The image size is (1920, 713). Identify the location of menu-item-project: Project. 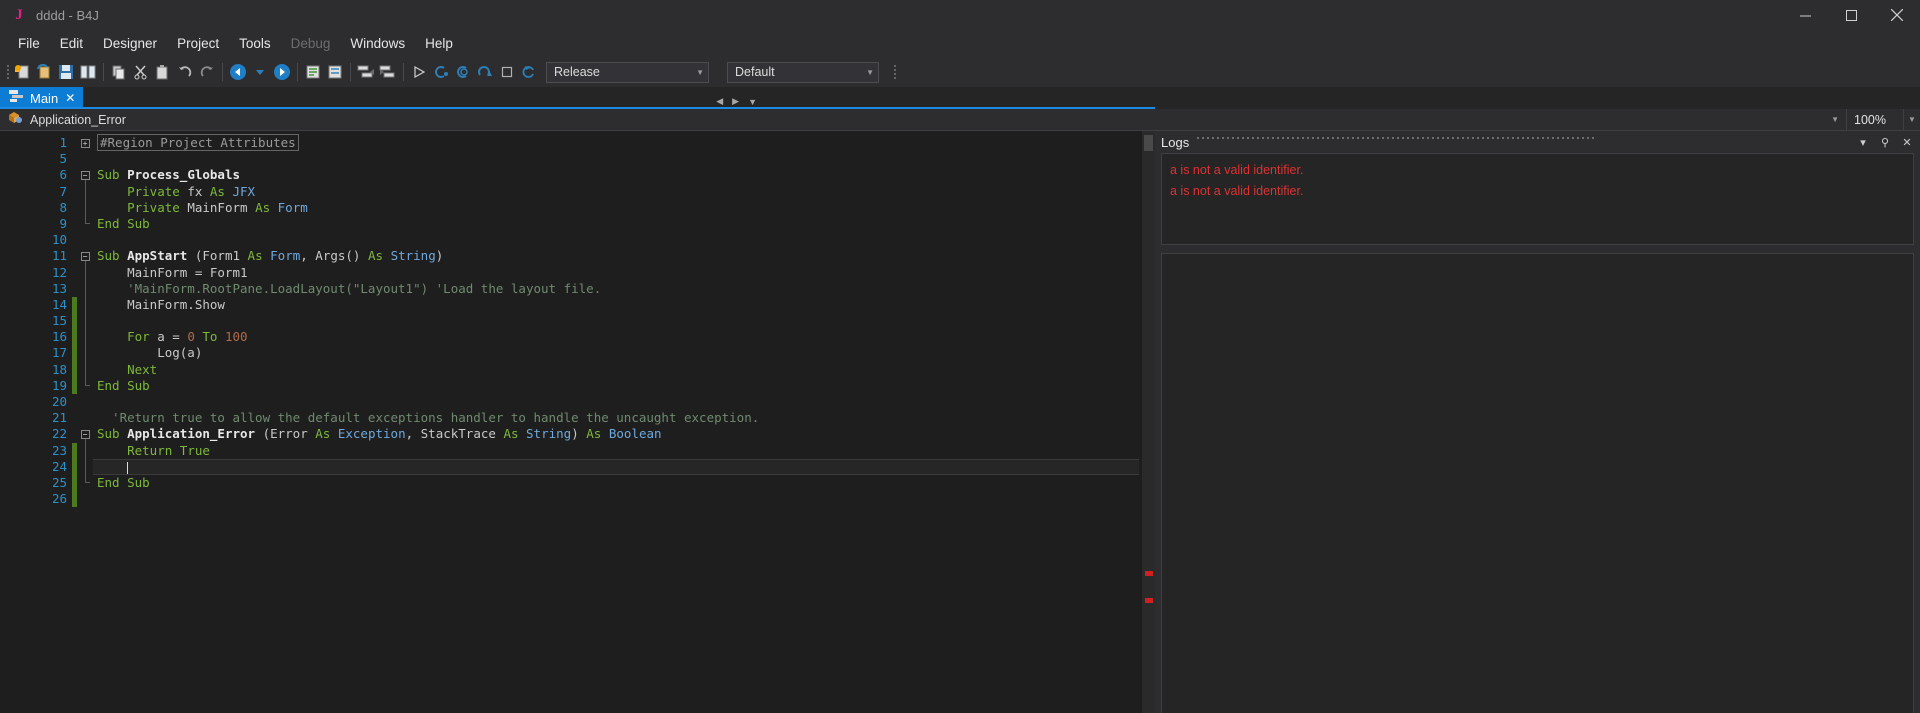
(198, 43).